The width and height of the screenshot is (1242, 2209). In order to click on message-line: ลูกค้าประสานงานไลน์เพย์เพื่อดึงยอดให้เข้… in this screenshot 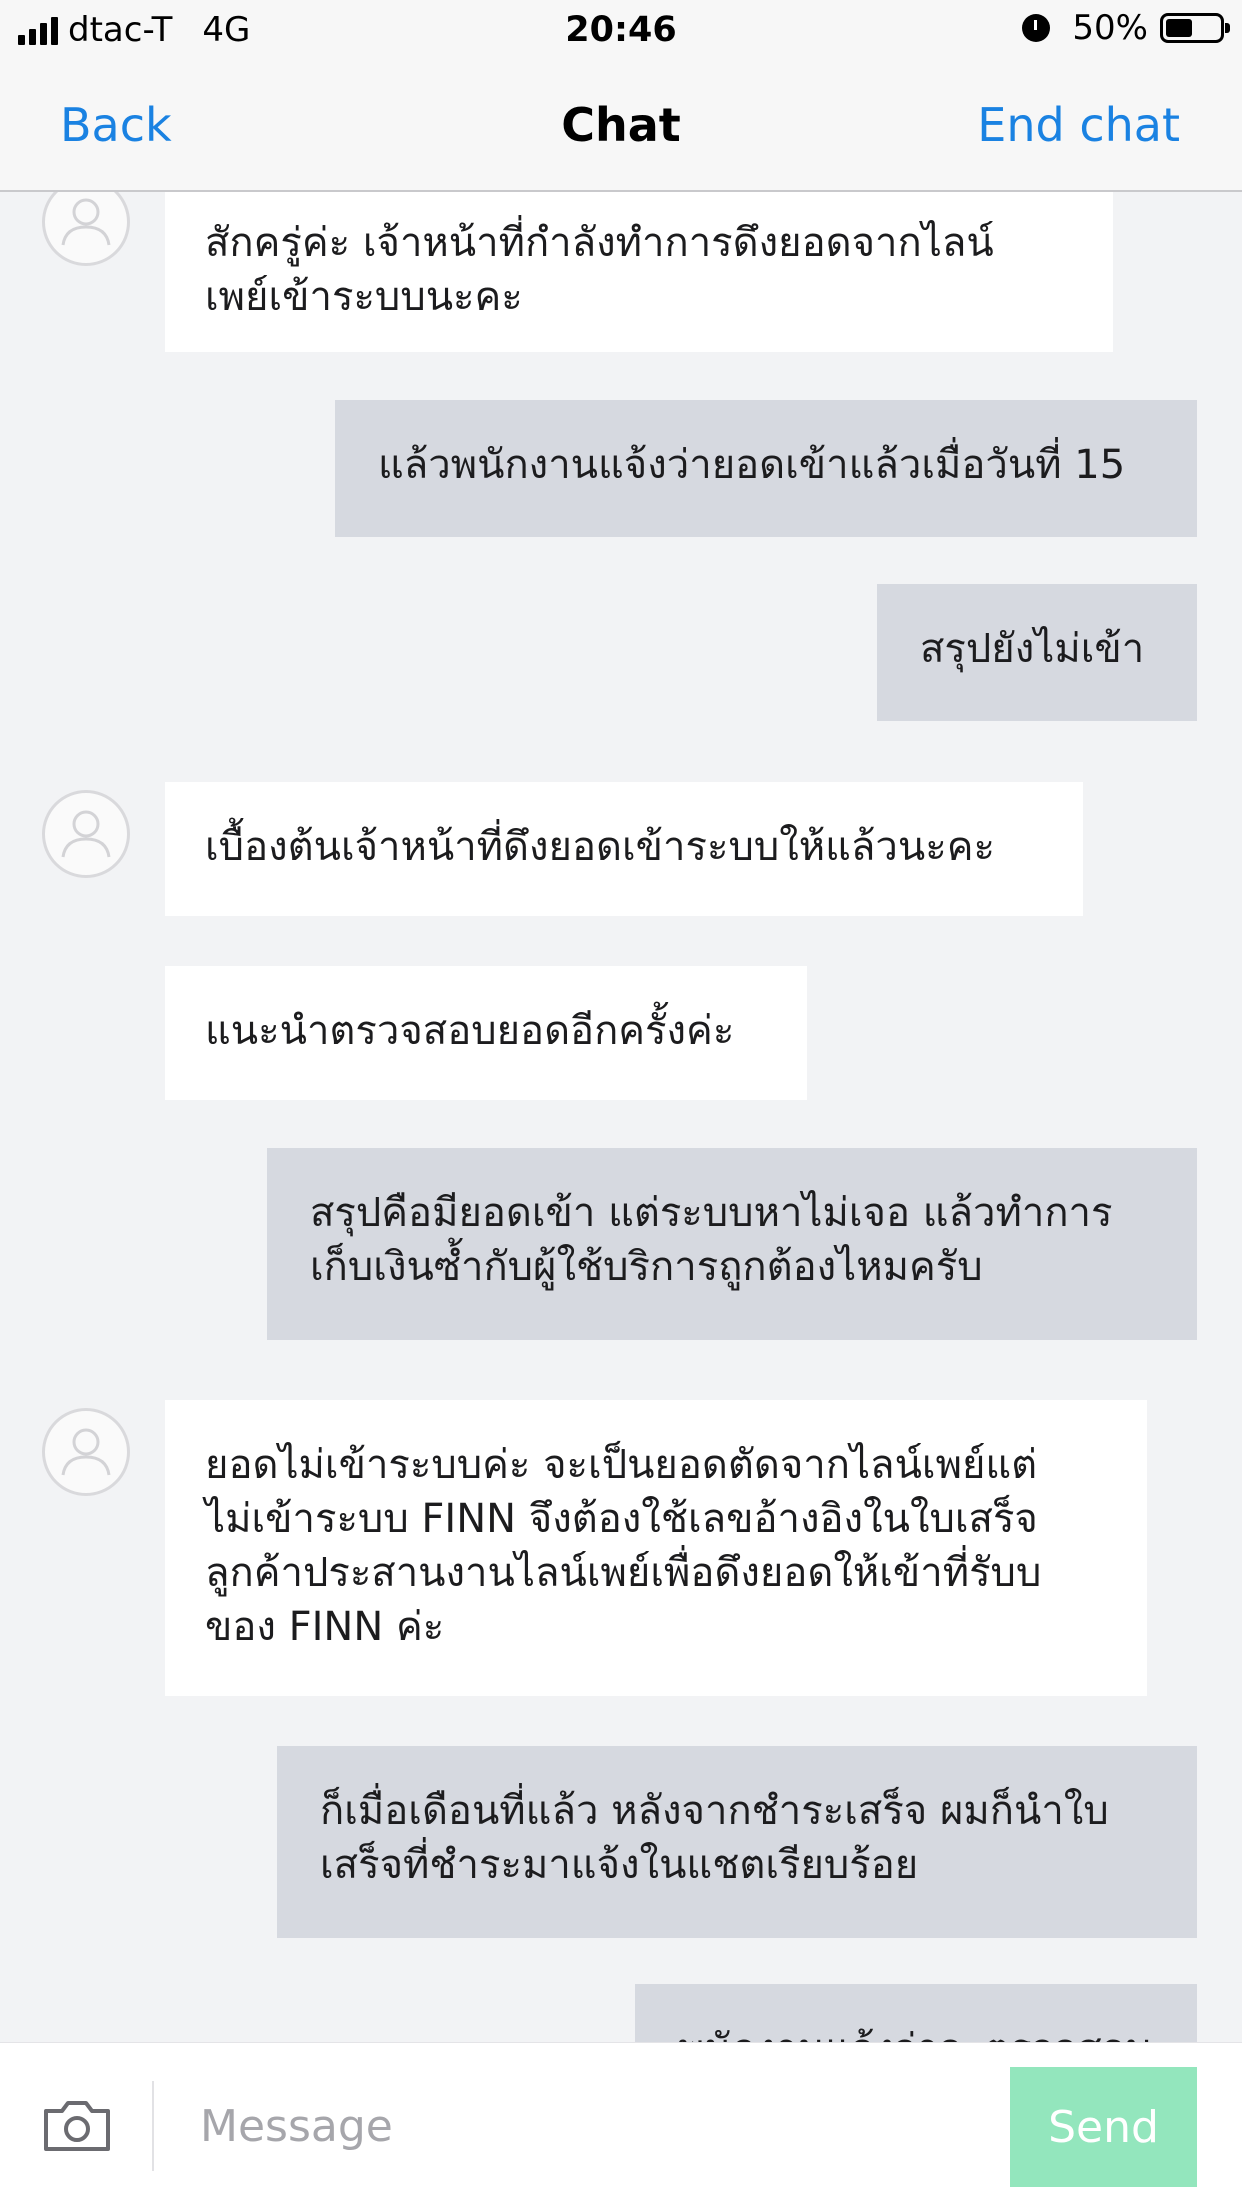, I will do `click(623, 1573)`.